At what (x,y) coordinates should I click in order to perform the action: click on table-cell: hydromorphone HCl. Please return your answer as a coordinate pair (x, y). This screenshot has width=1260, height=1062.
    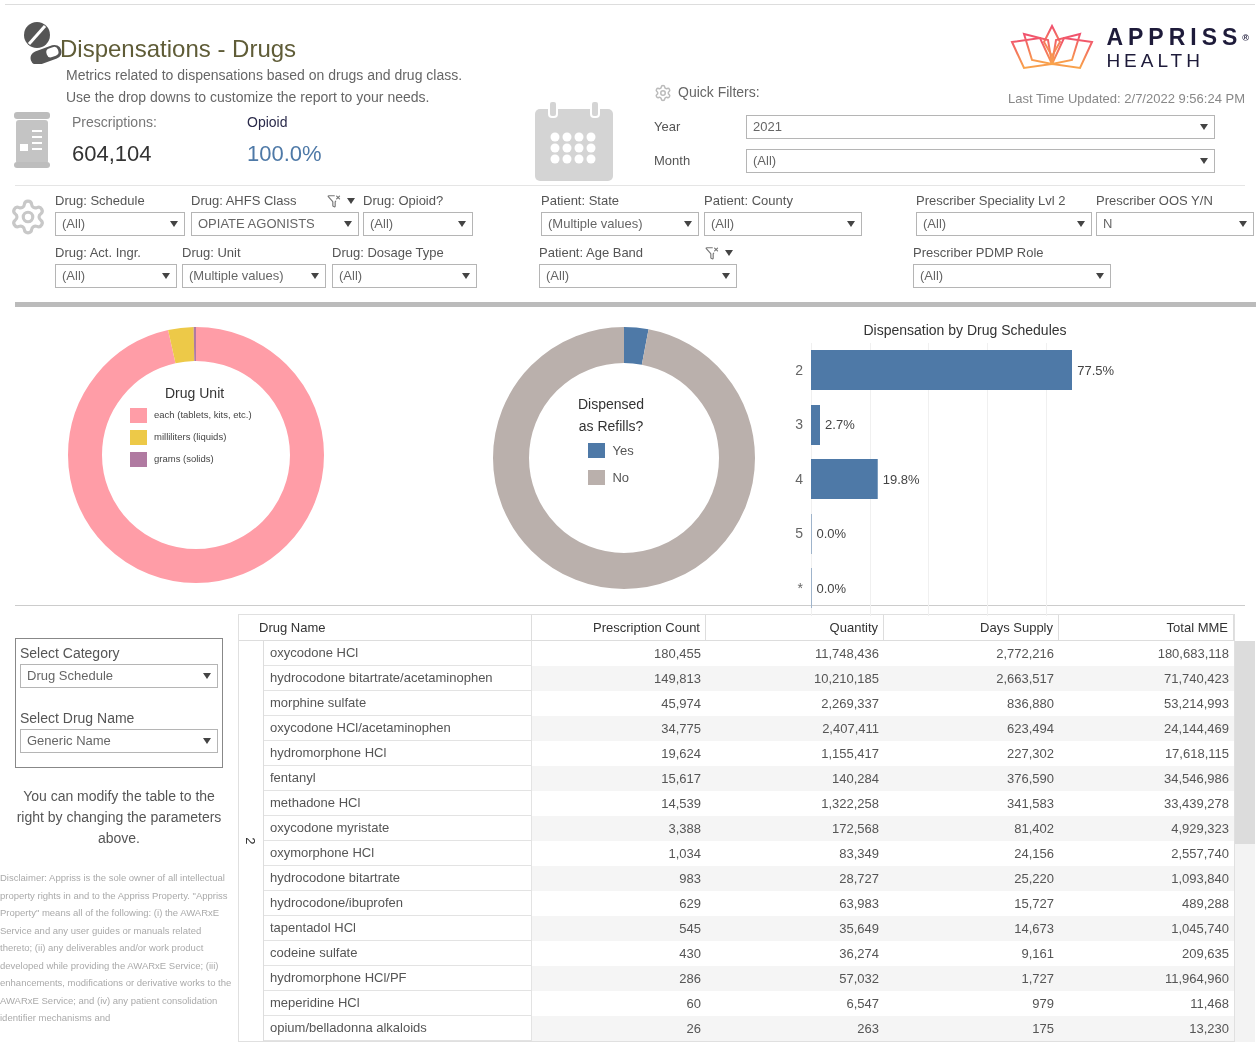
    Looking at the image, I should click on (398, 753).